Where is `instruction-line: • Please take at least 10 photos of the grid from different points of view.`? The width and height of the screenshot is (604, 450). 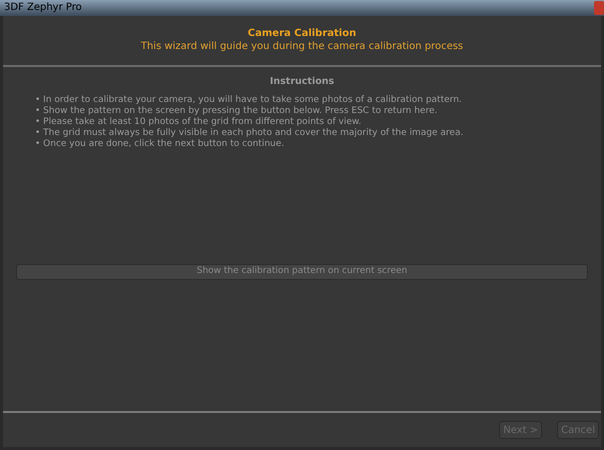
instruction-line: • Please take at least 10 photos of the grid from different points of view. is located at coordinates (198, 122).